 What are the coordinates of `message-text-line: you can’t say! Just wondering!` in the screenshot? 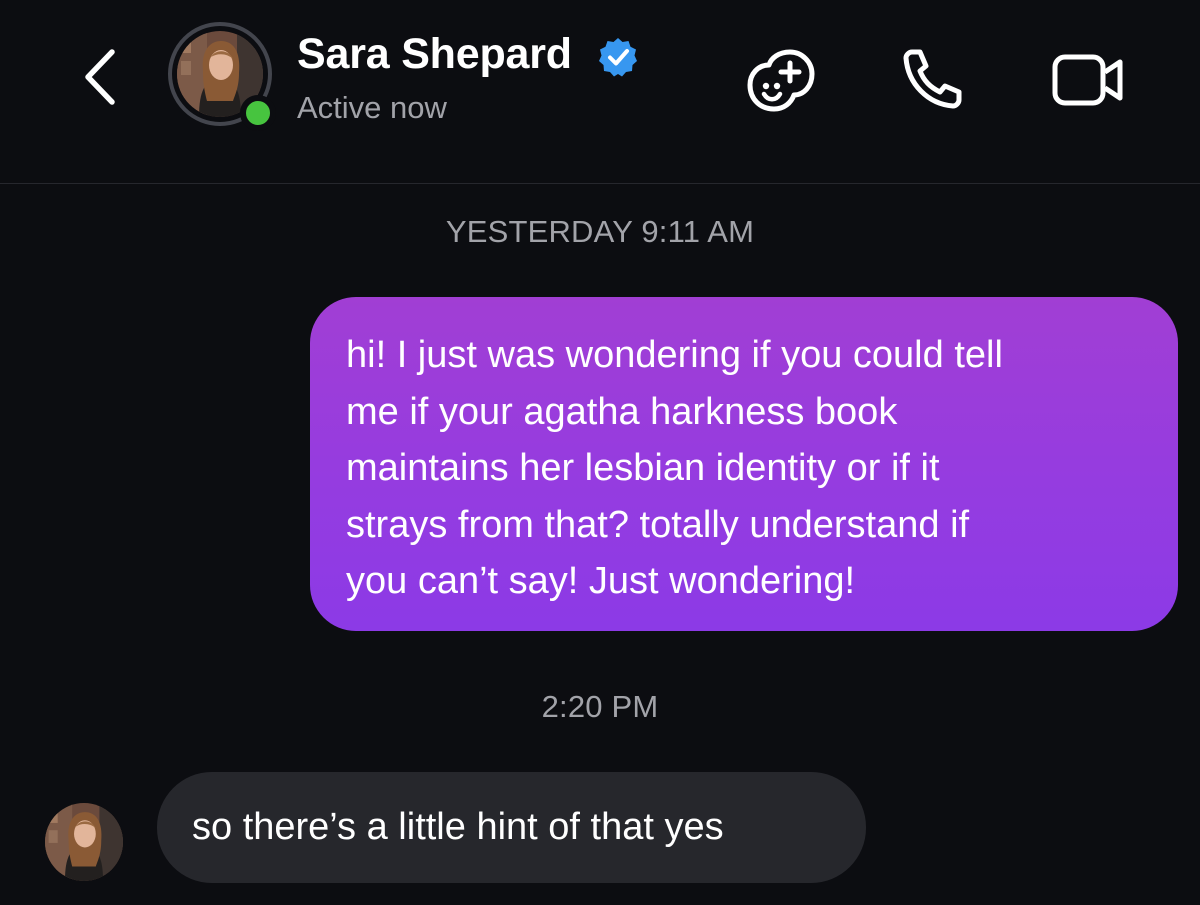 It's located at (601, 581).